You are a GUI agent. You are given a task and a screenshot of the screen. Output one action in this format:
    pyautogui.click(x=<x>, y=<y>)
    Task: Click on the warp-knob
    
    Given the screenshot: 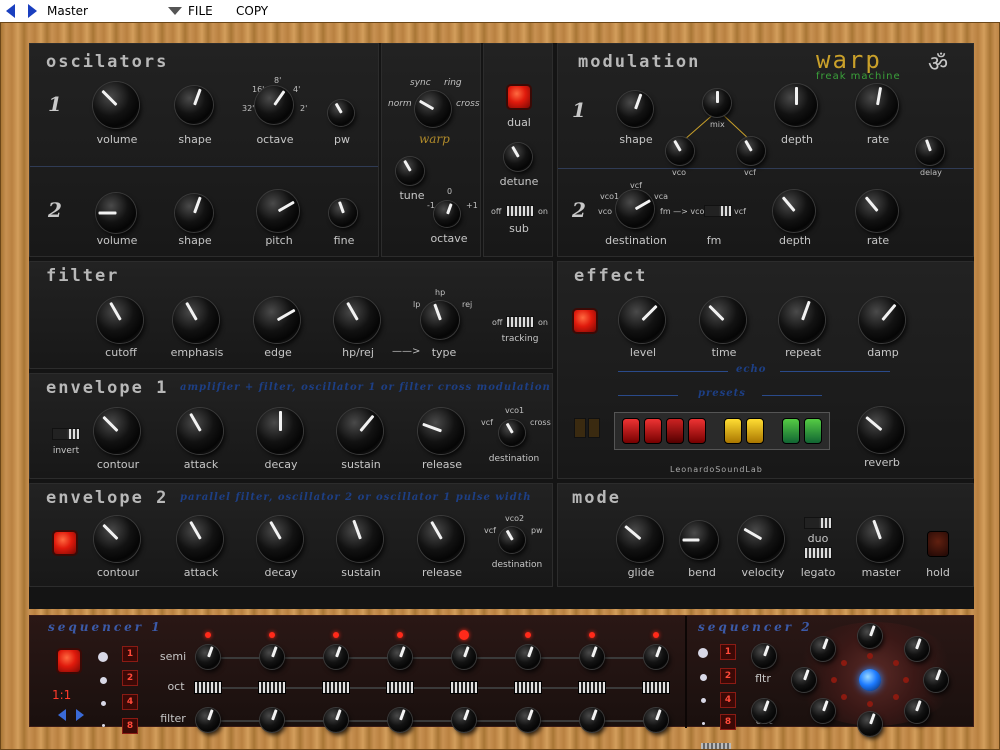 What is the action you would take?
    pyautogui.click(x=433, y=109)
    